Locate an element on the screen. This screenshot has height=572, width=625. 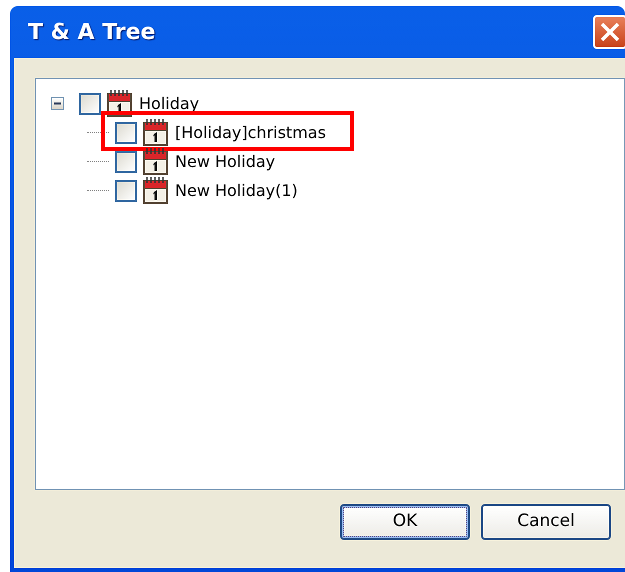
close-button is located at coordinates (609, 32).